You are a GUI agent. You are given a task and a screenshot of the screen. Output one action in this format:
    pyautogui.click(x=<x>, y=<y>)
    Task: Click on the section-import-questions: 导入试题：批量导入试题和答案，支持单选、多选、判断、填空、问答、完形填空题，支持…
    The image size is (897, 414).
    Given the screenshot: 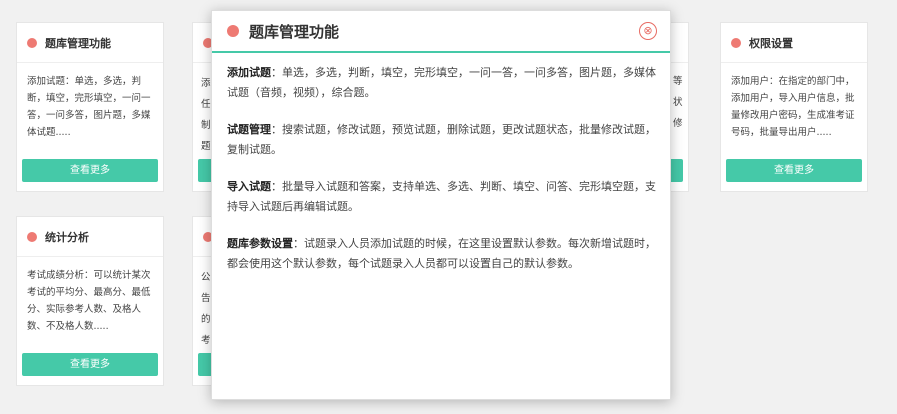 What is the action you would take?
    pyautogui.click(x=442, y=197)
    